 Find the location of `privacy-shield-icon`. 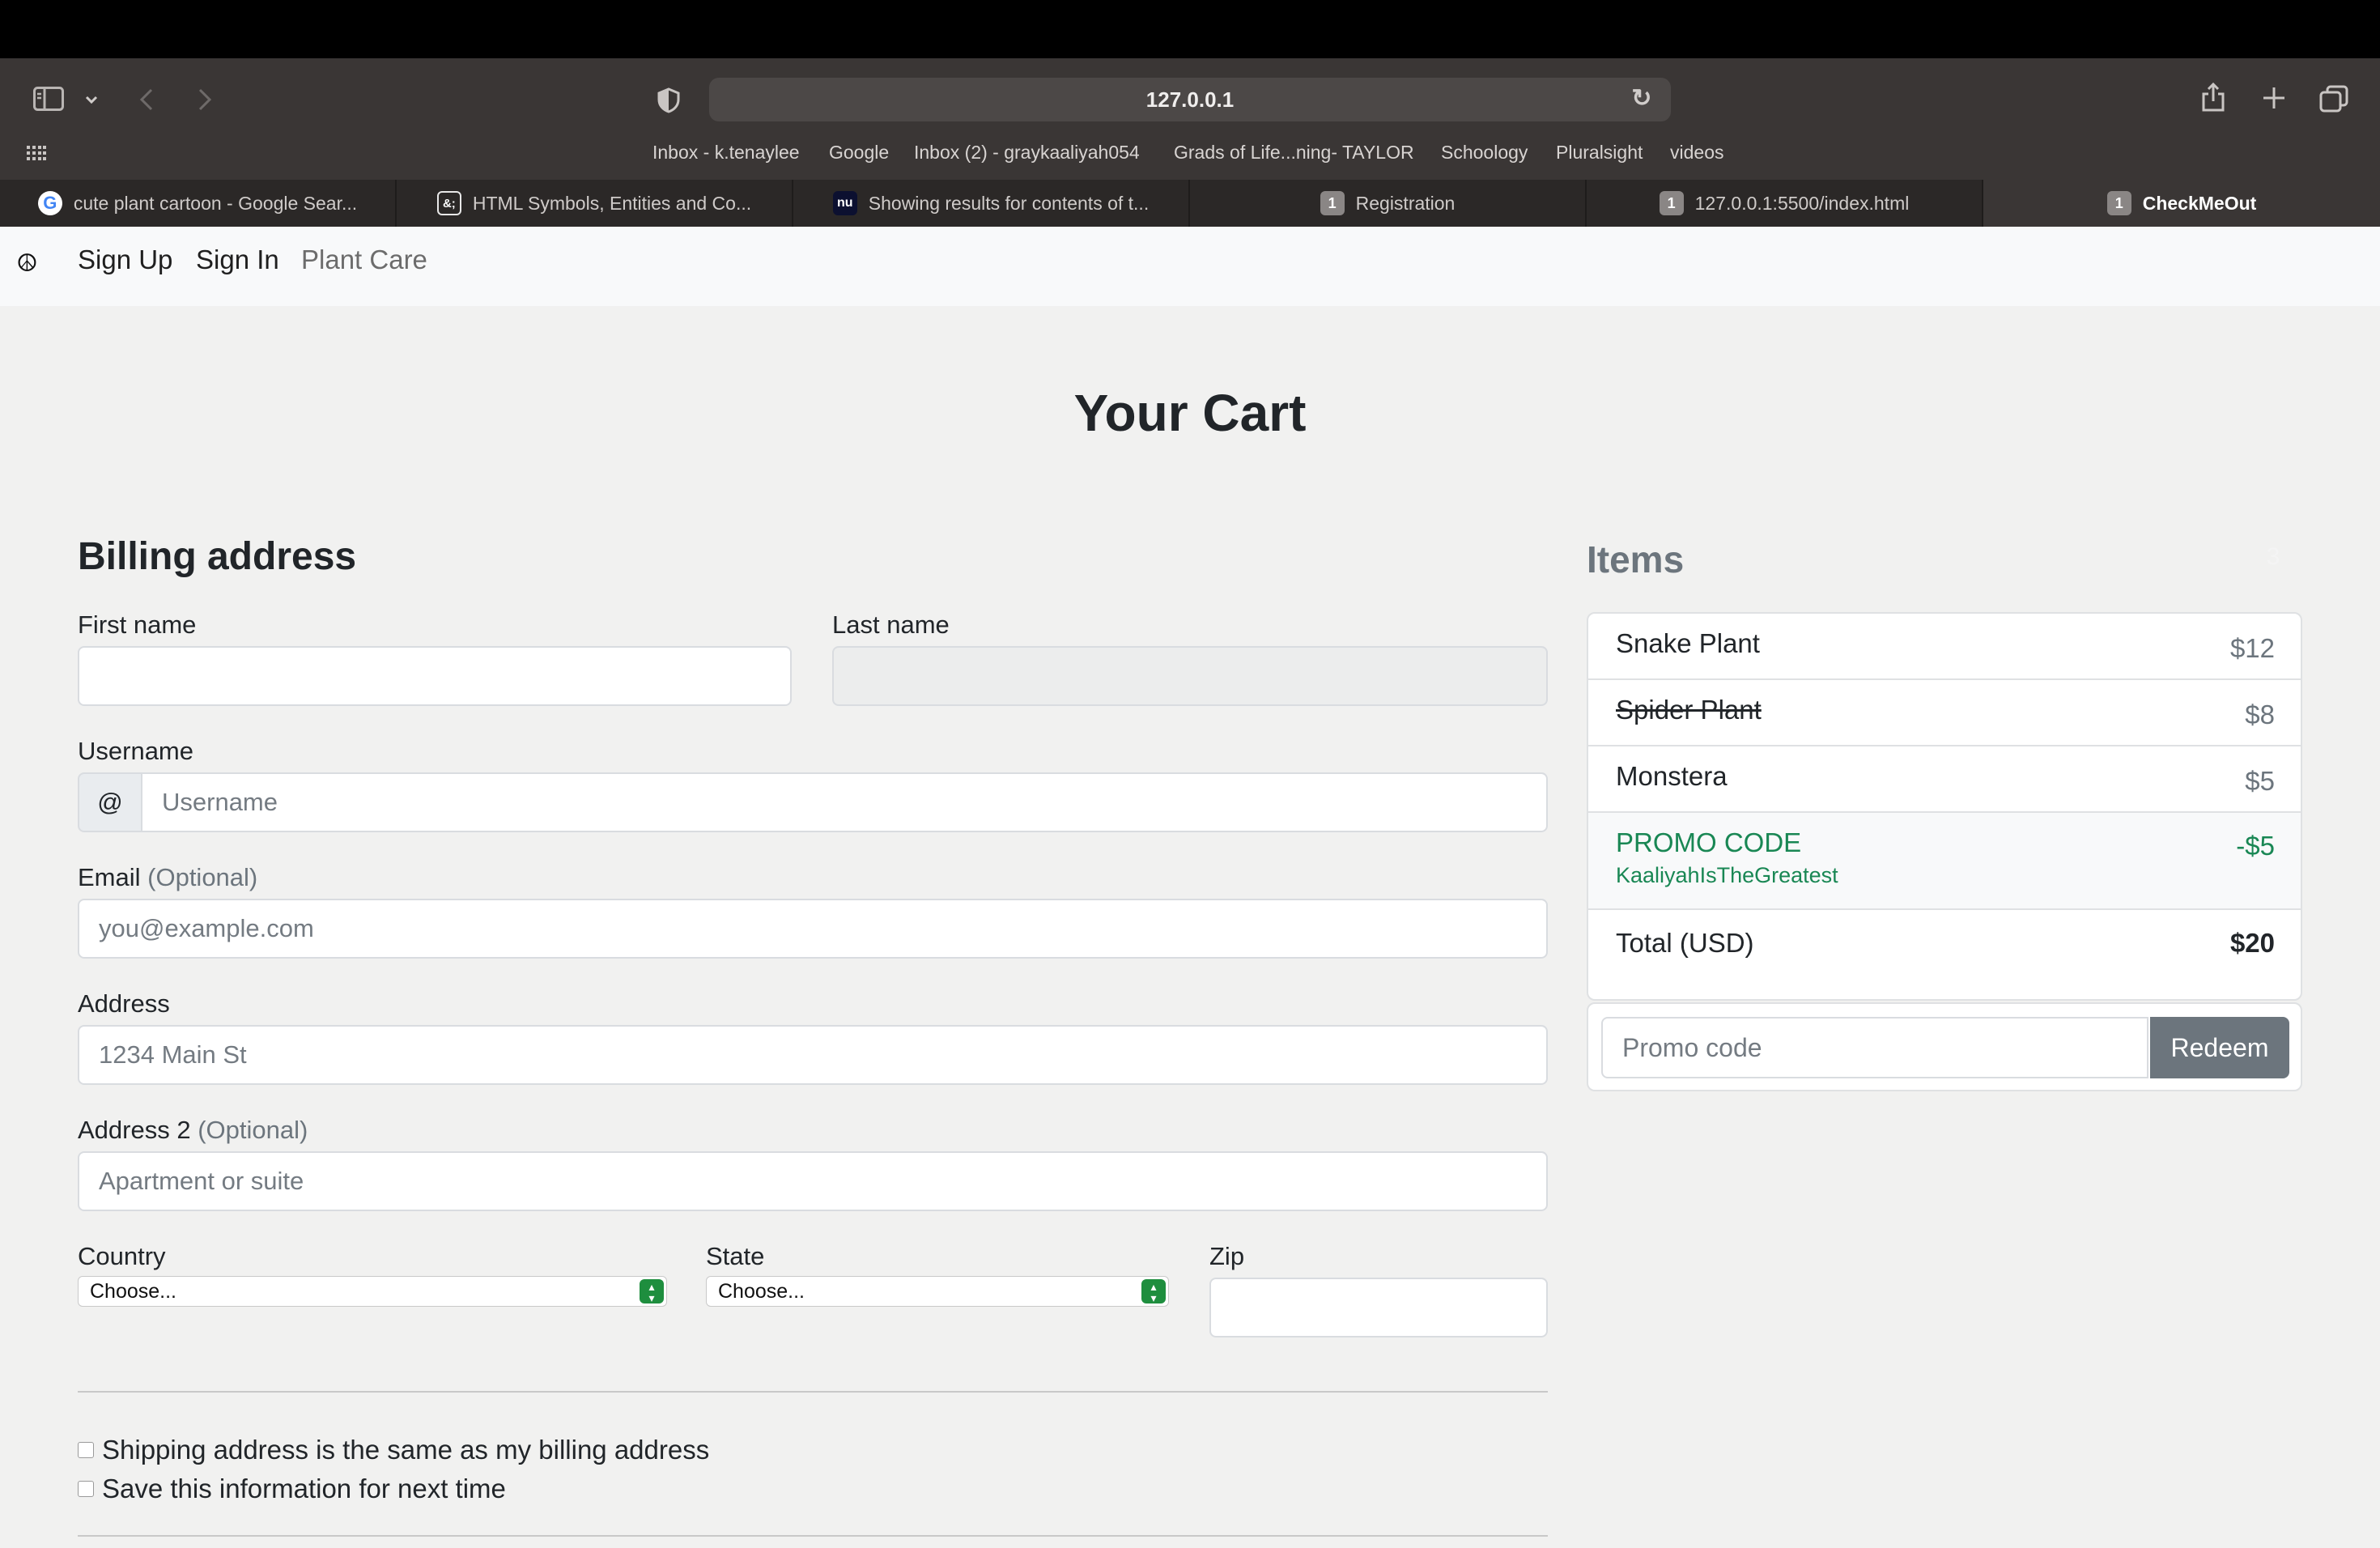

privacy-shield-icon is located at coordinates (669, 100).